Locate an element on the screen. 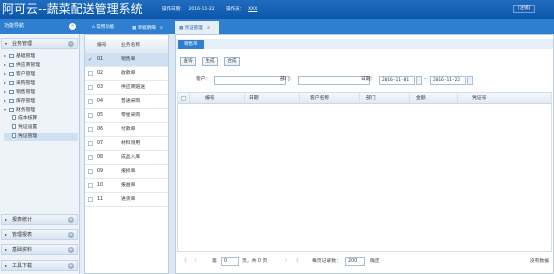 This screenshot has height=274, width=554. table-row: 10 报益单 is located at coordinates (126, 186).